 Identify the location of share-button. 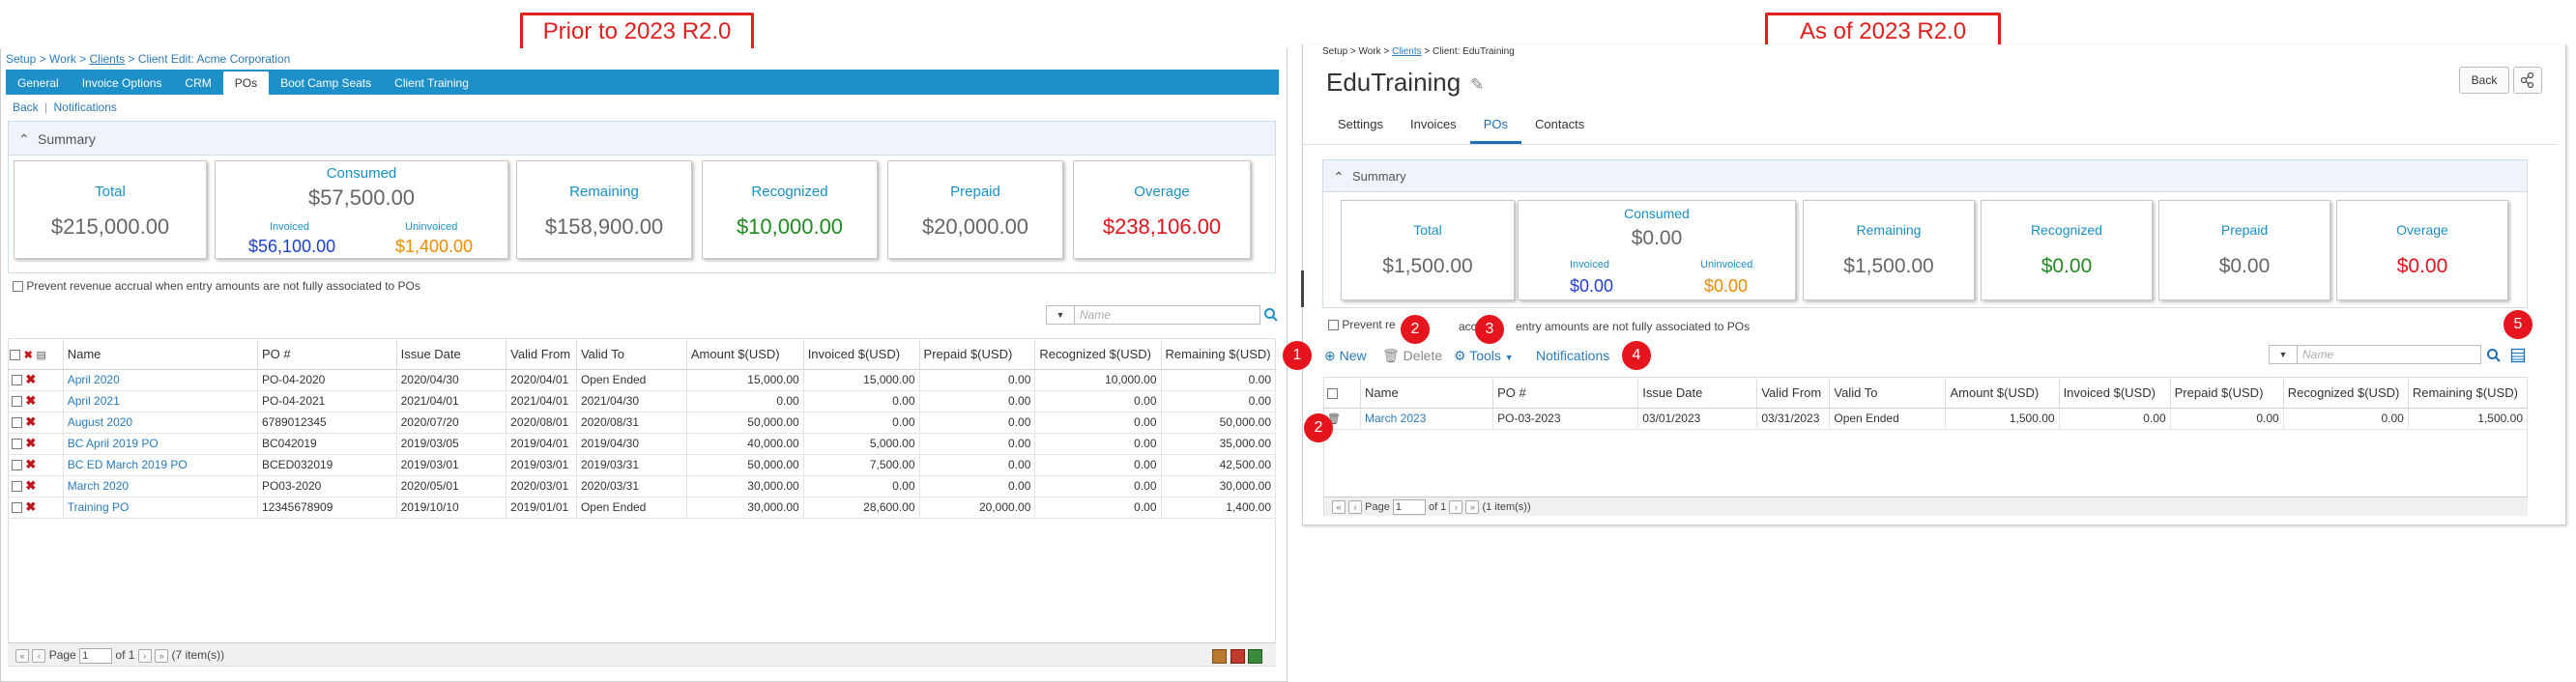
(2527, 80).